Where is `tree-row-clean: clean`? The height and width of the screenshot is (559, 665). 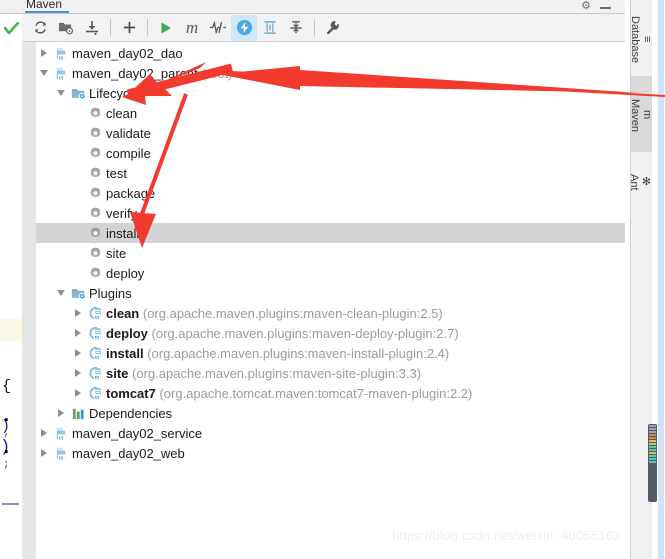 tree-row-clean: clean is located at coordinates (330, 113).